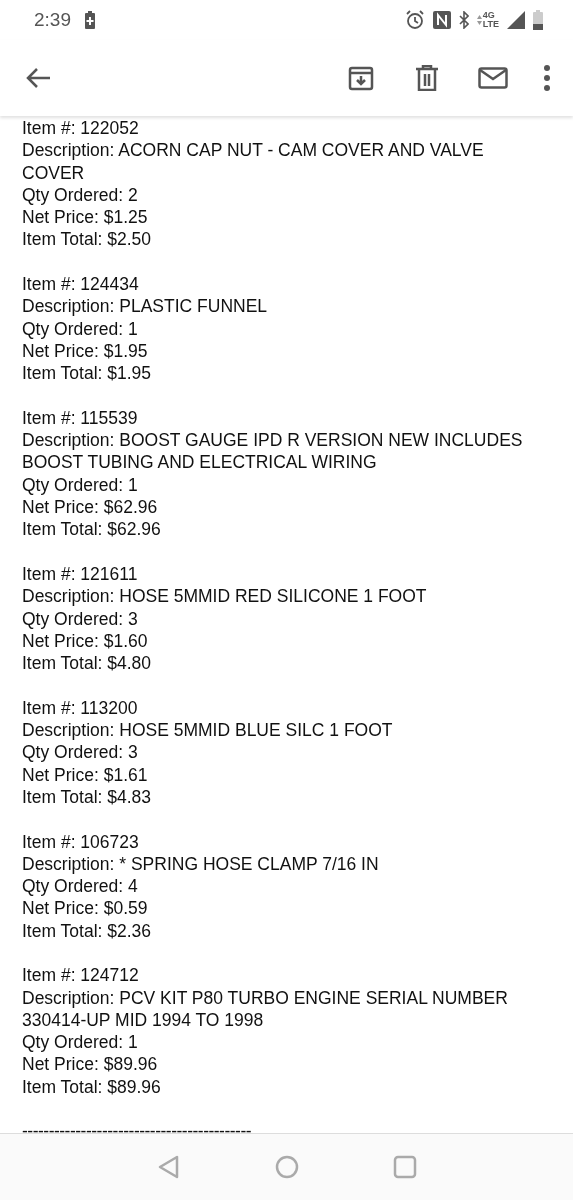 The width and height of the screenshot is (573, 1200). I want to click on description-text: Description: * SPRING HOSE CLAMP 7/16 IN, so click(201, 864).